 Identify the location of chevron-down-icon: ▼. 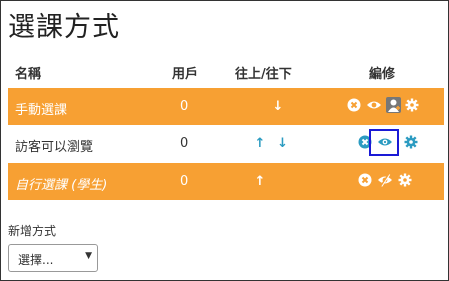
(88, 256).